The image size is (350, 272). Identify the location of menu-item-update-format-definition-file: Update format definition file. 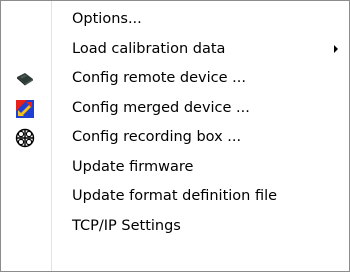
(175, 197).